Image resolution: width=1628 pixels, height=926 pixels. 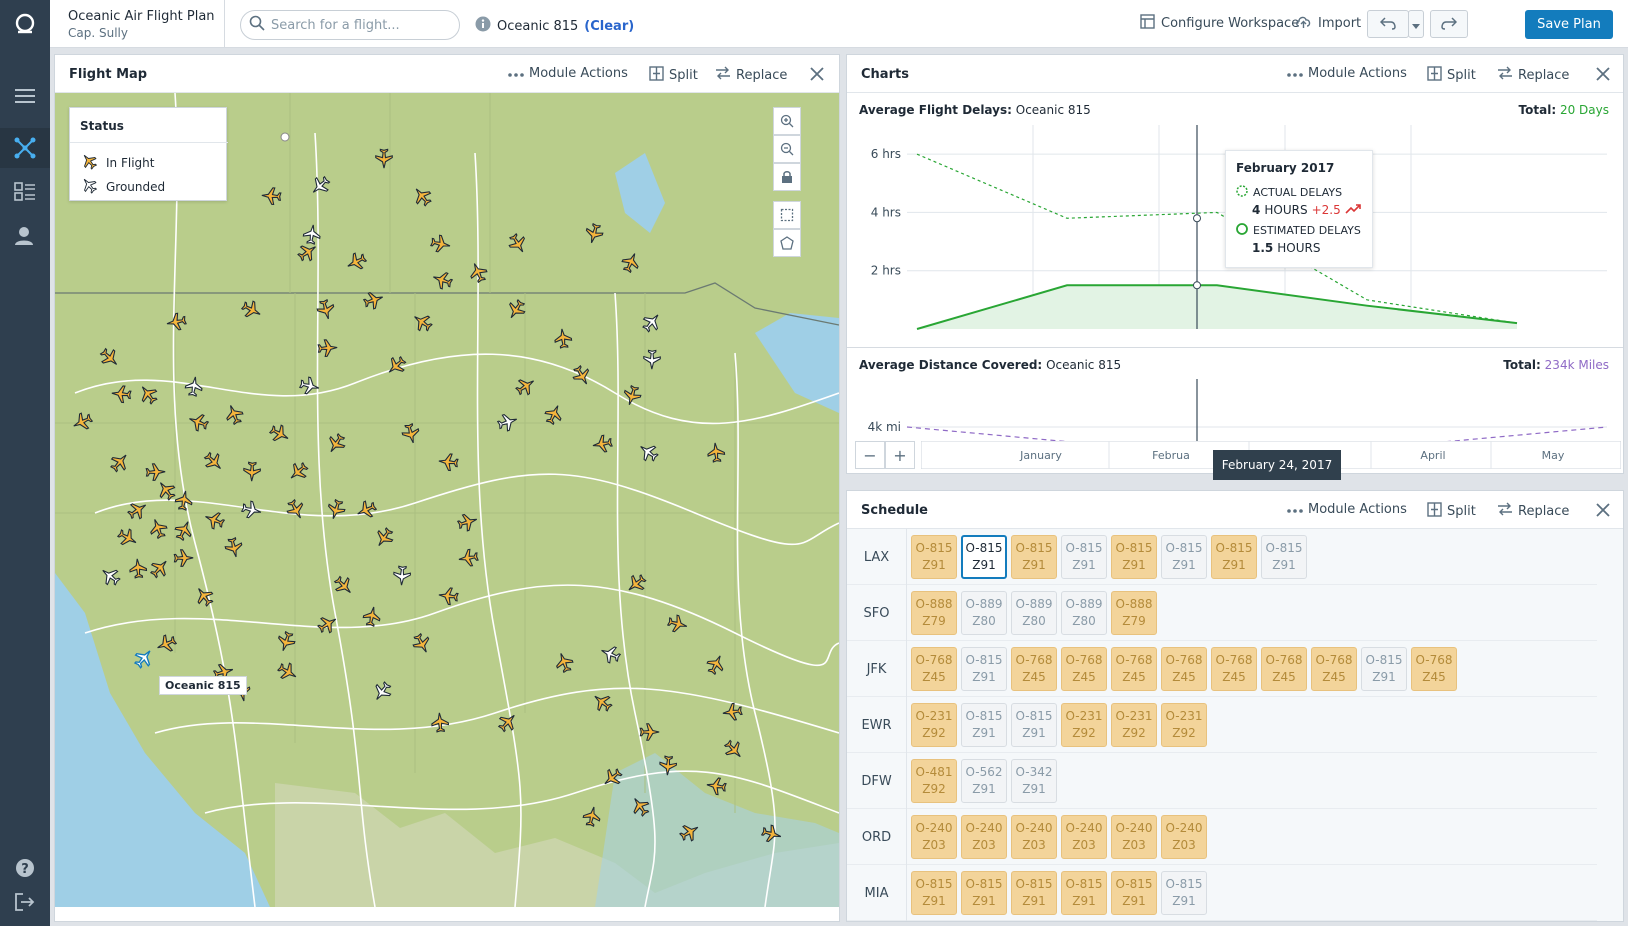 I want to click on charts-close-icon, so click(x=1603, y=74).